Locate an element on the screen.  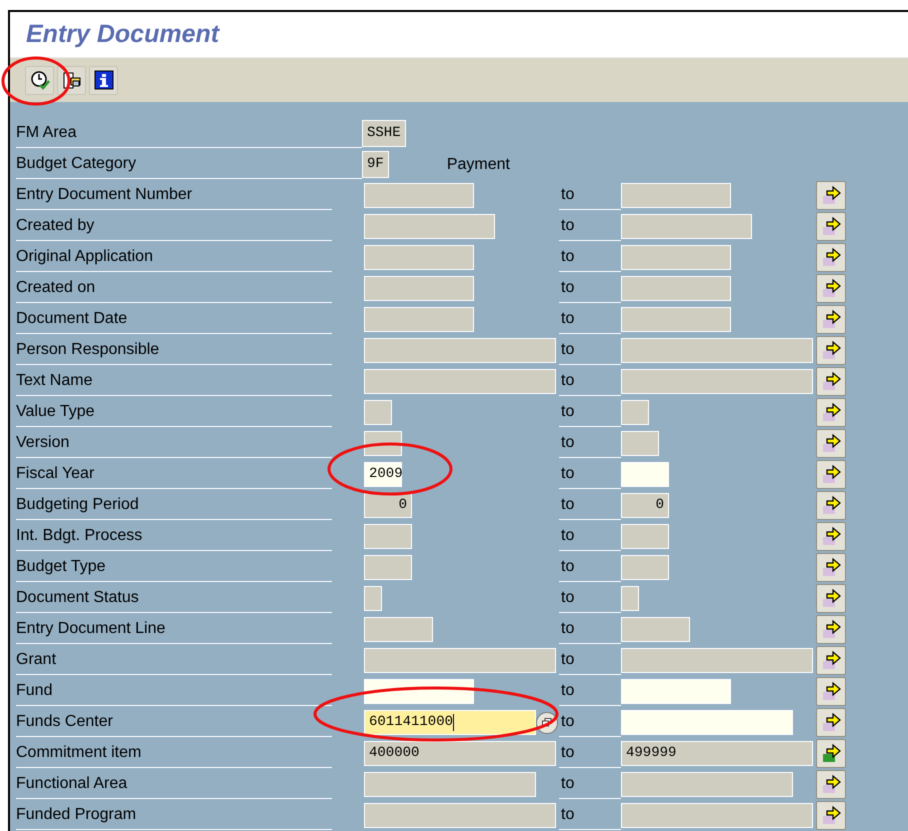
field-label: Created by is located at coordinates (55, 226).